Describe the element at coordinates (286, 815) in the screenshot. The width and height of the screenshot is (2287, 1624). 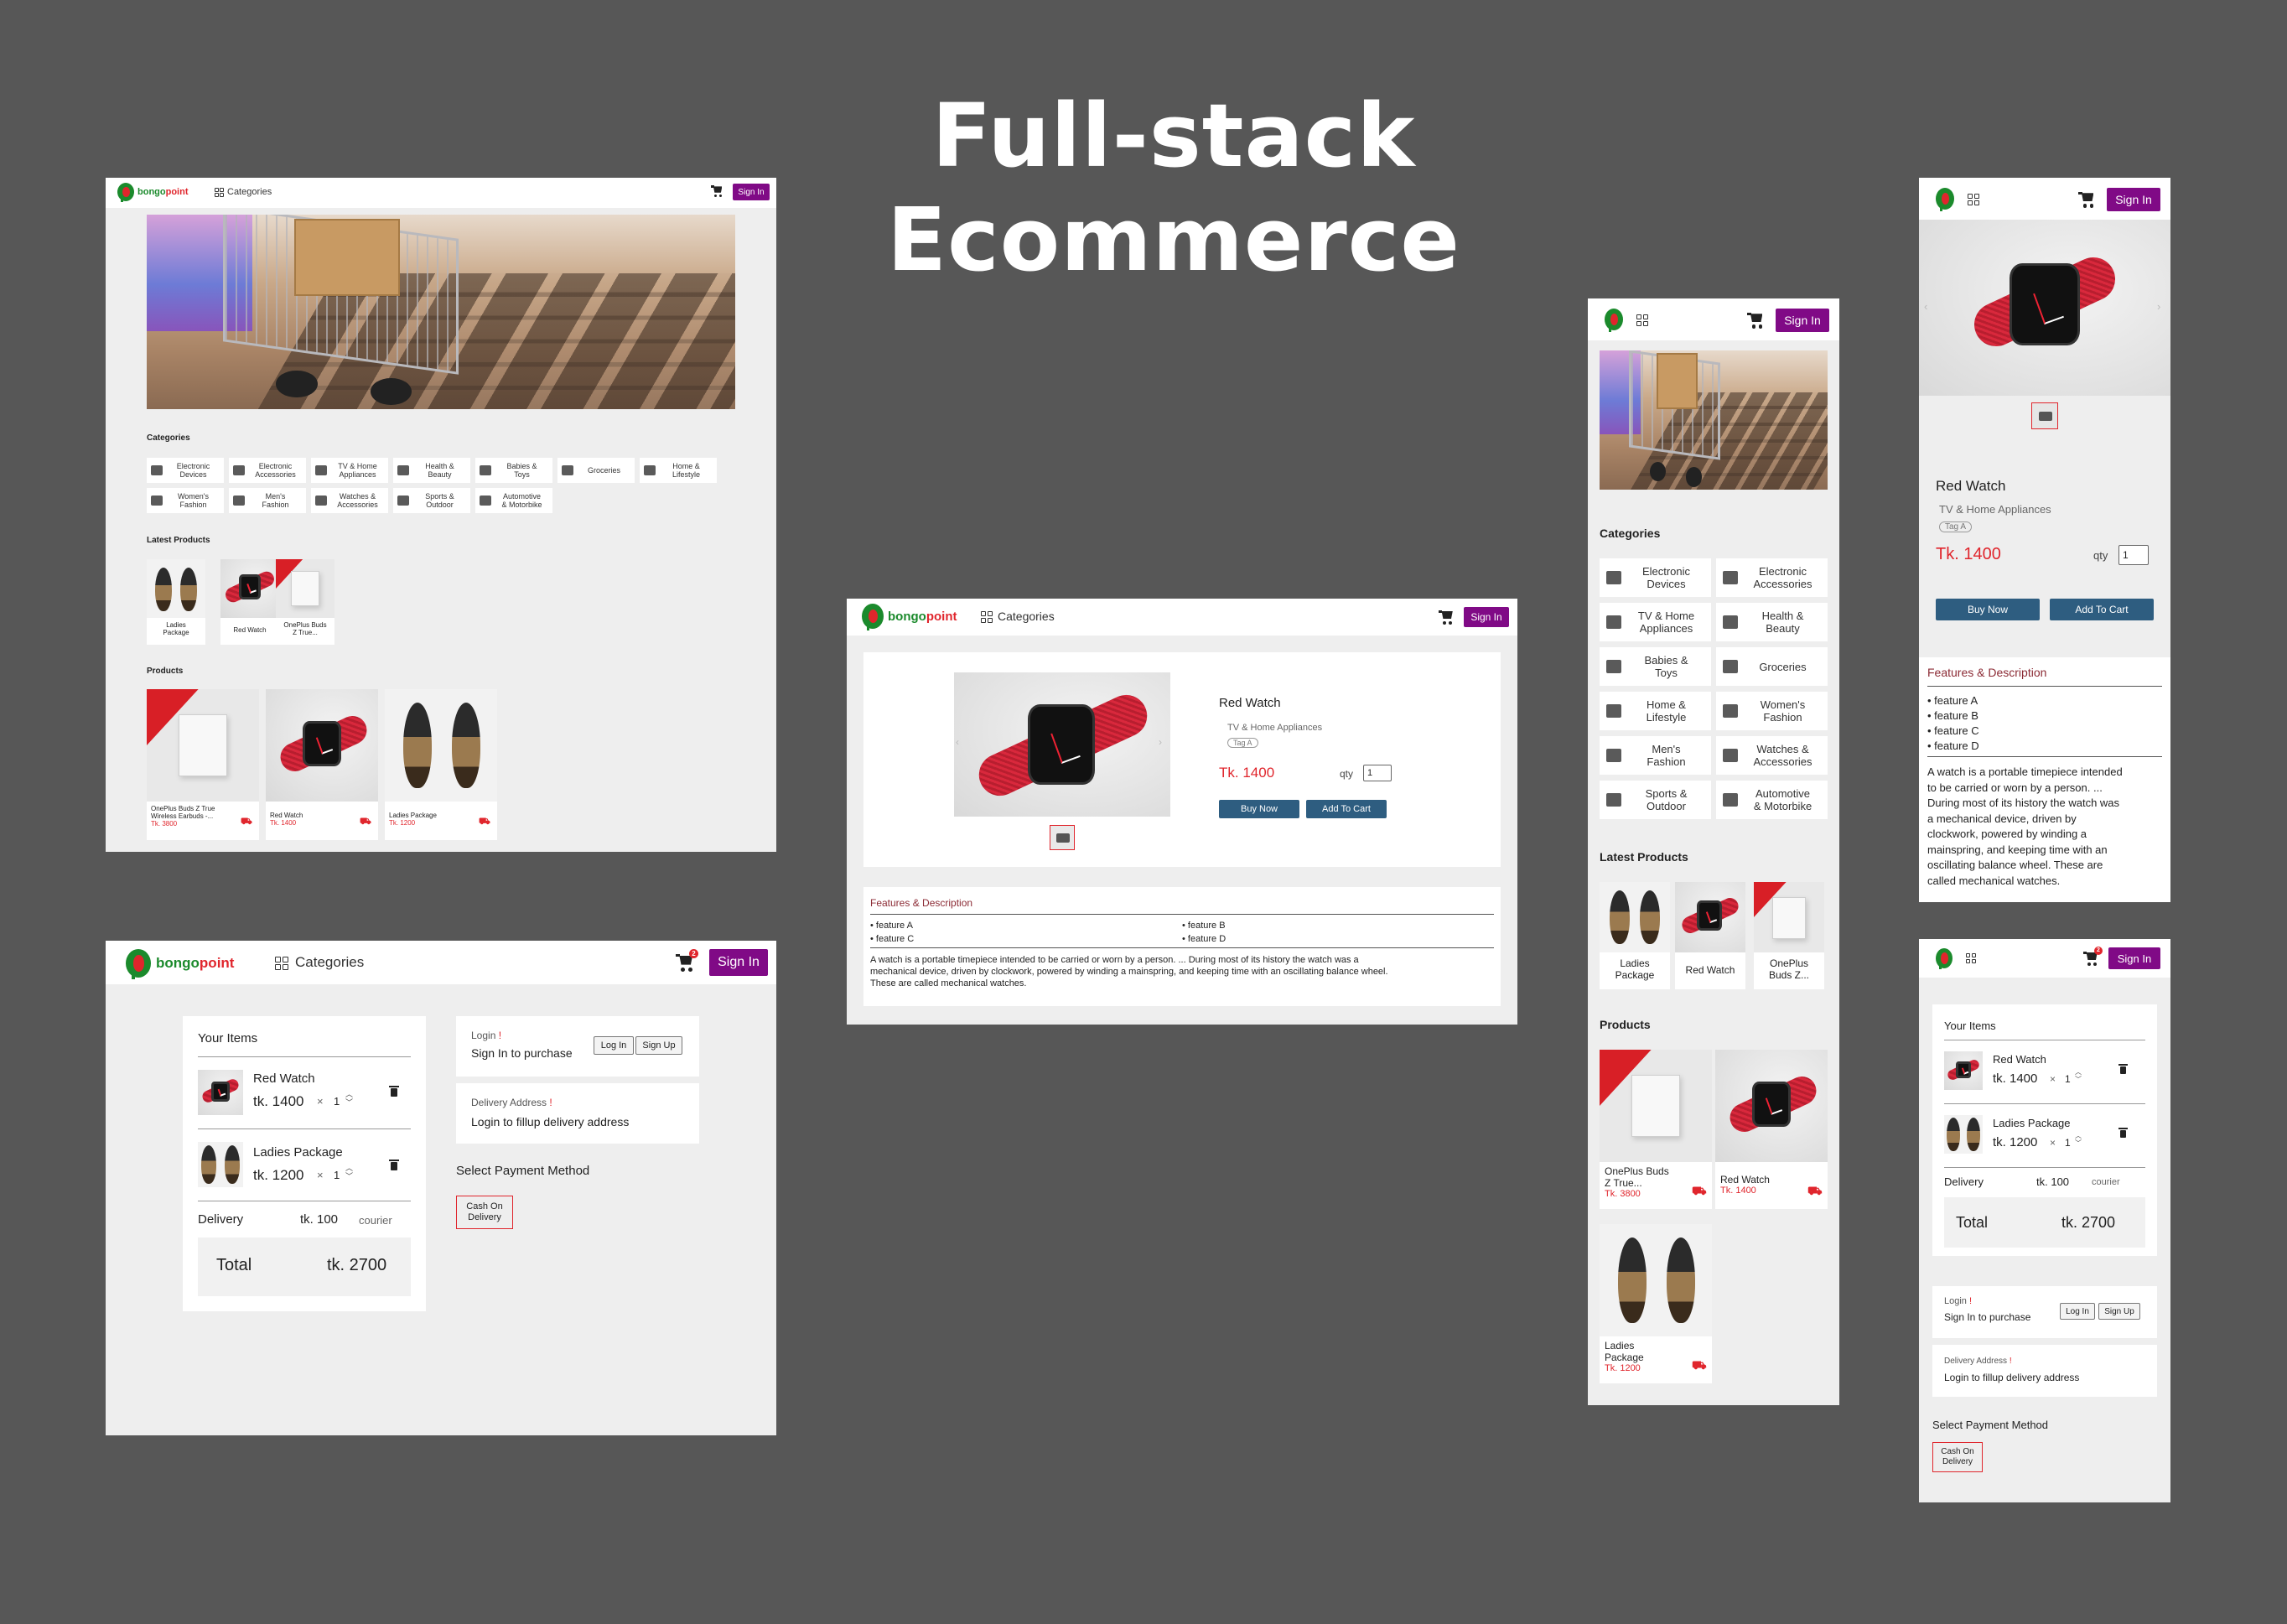
I see `product-name: Red Watch` at that location.